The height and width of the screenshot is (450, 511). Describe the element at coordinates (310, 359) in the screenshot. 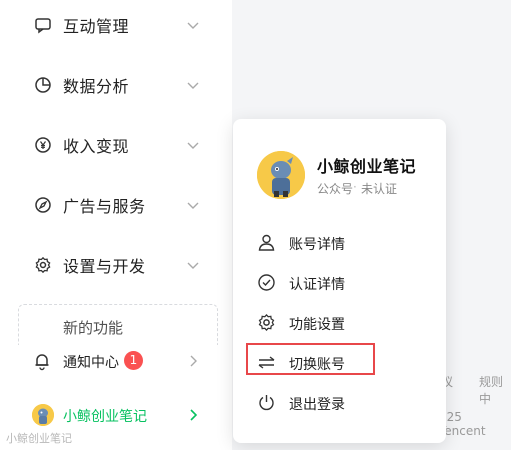

I see `highlight-box` at that location.